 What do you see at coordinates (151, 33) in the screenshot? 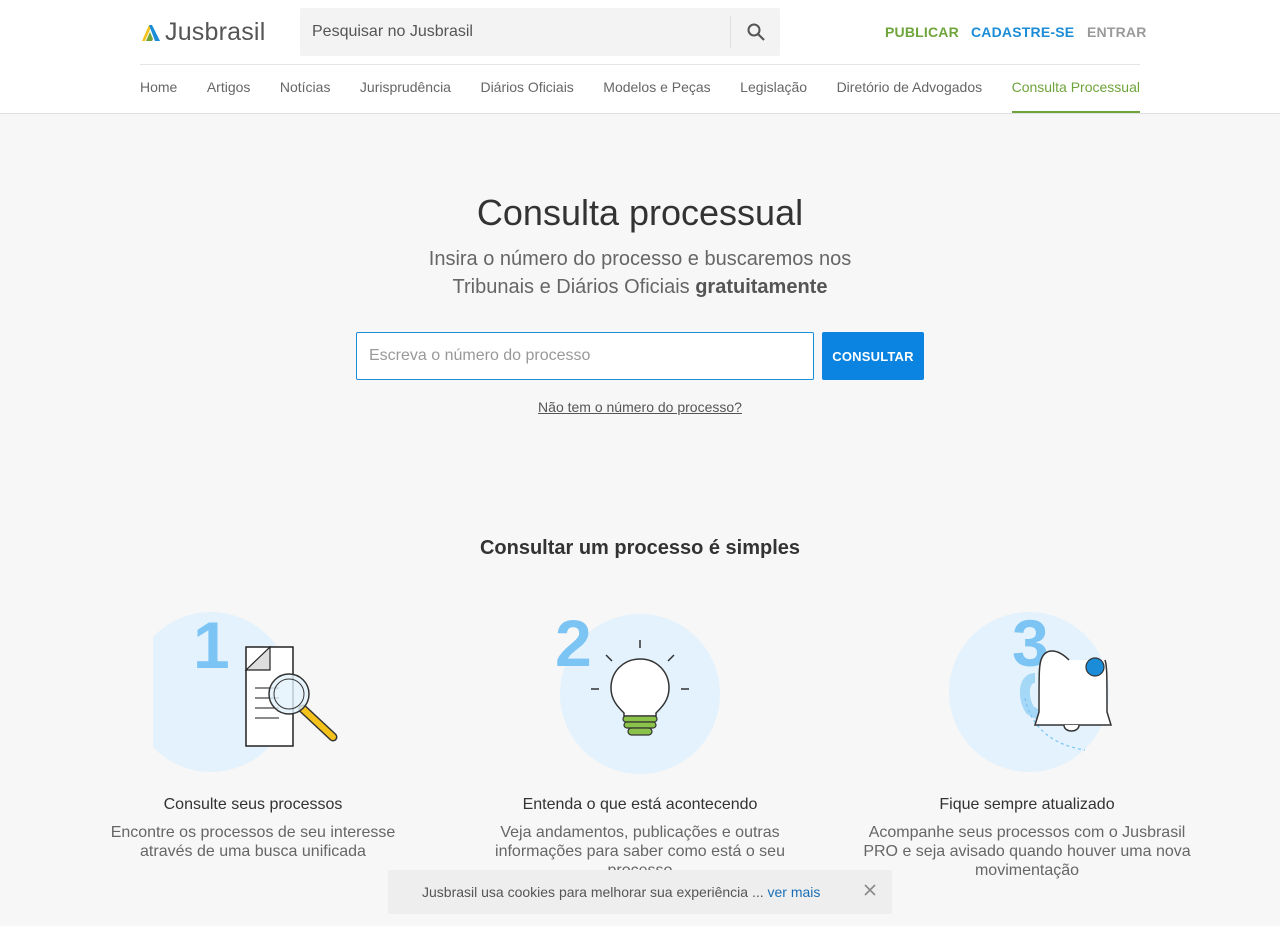
I see `jusbrasil-logo-icon` at bounding box center [151, 33].